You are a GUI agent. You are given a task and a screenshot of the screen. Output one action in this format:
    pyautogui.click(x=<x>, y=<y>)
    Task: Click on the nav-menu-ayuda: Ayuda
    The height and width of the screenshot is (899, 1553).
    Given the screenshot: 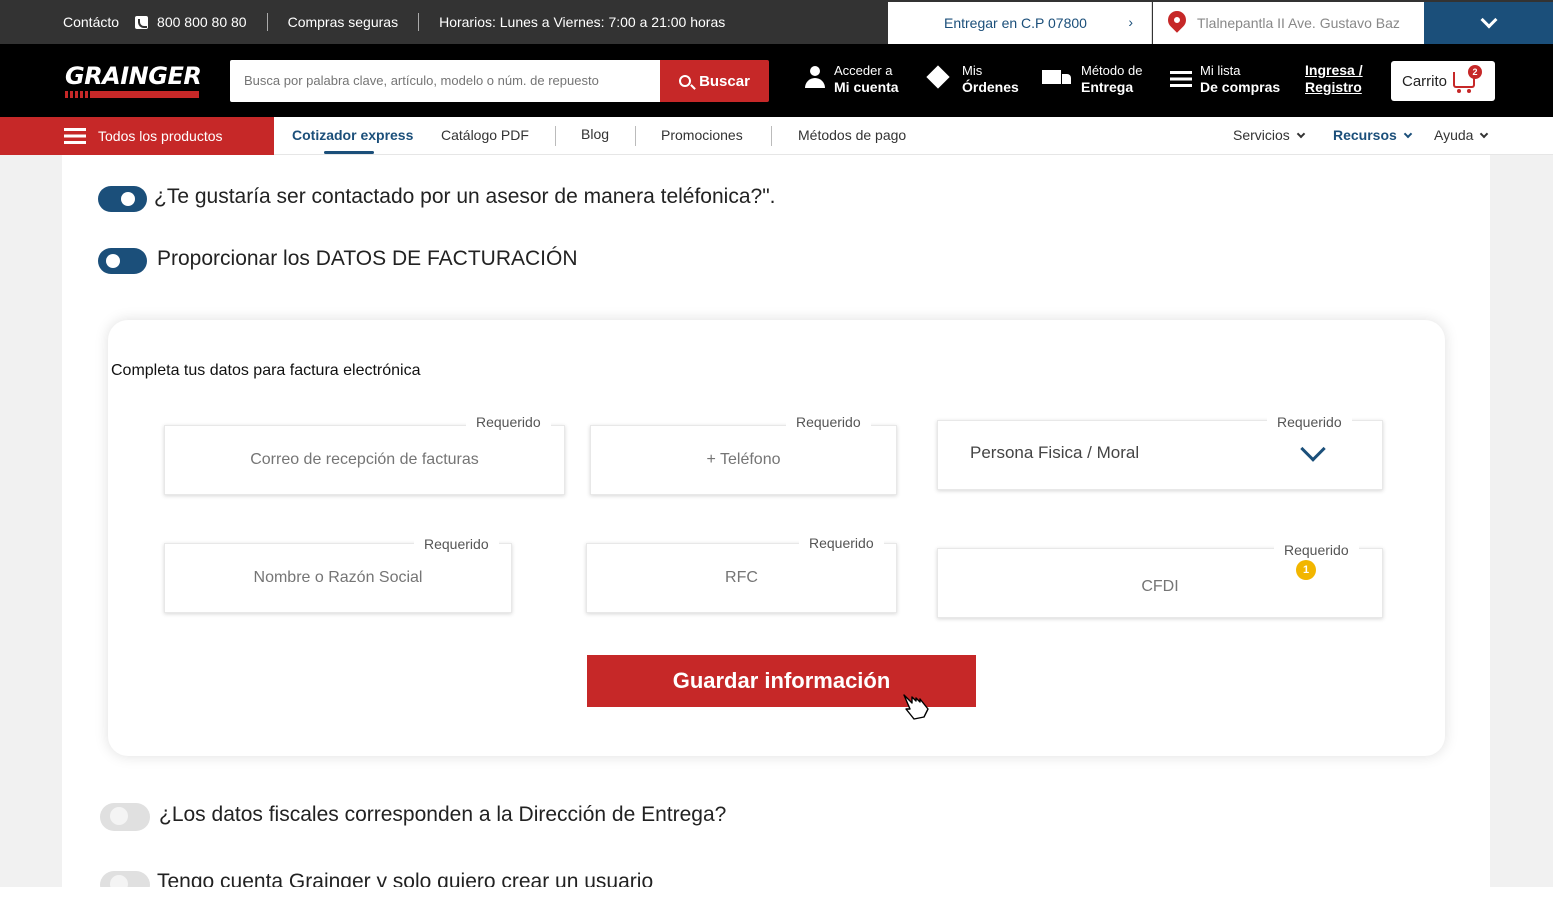 What is the action you would take?
    pyautogui.click(x=1461, y=135)
    